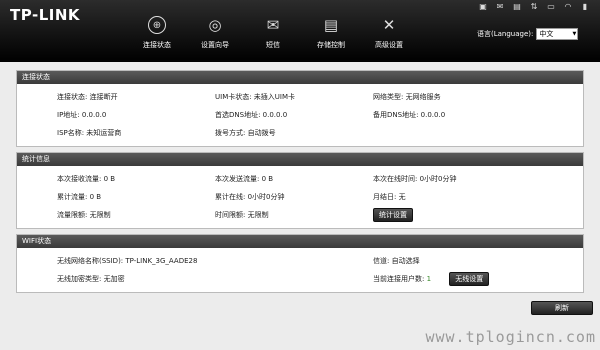 This screenshot has width=600, height=350. Describe the element at coordinates (215, 45) in the screenshot. I see `nav-label: 设置向导` at that location.